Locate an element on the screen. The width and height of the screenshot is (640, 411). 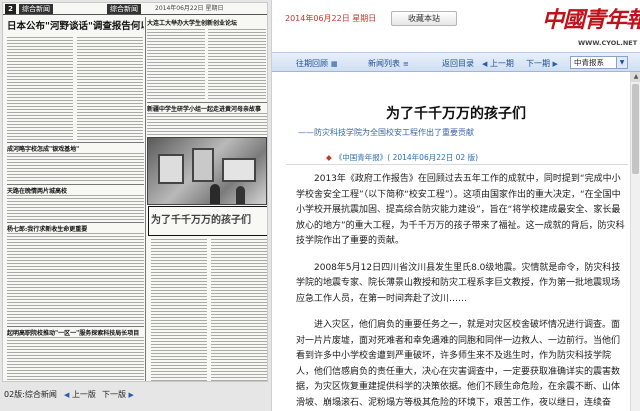
chevron-down-icon: ▼ is located at coordinates (621, 62).